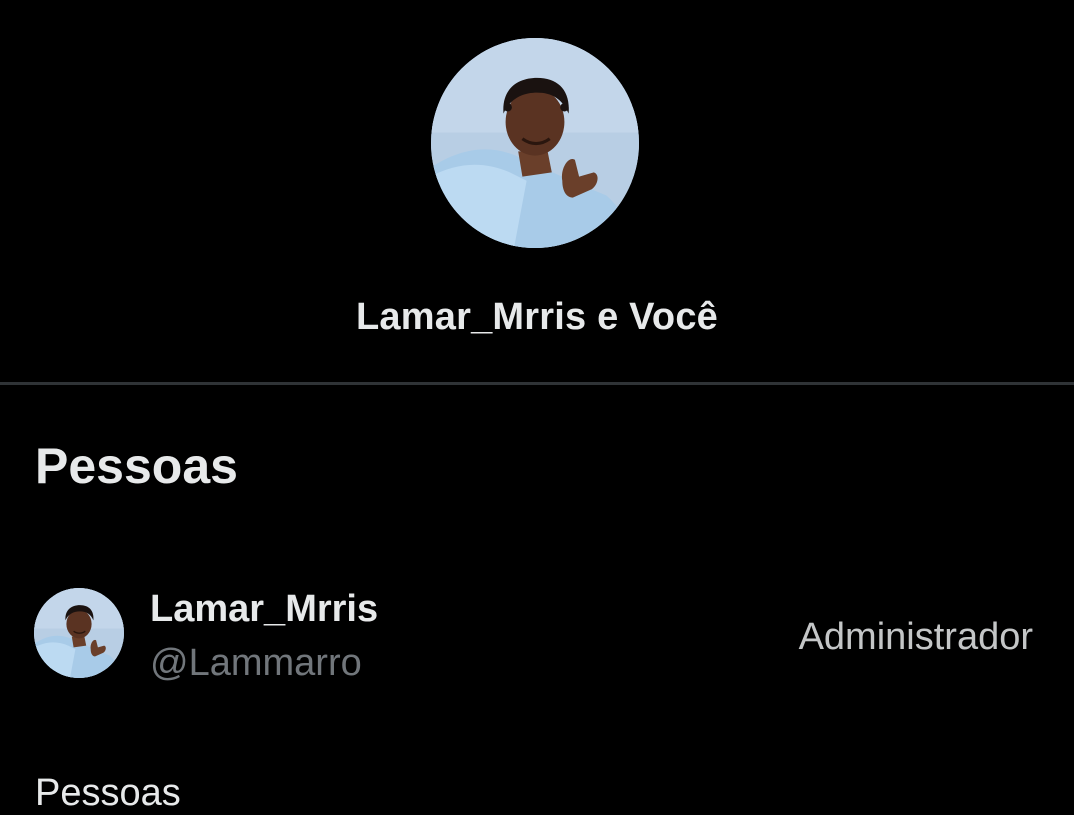 The width and height of the screenshot is (1074, 815). I want to click on people-section-title: Pessoas, so click(136, 466).